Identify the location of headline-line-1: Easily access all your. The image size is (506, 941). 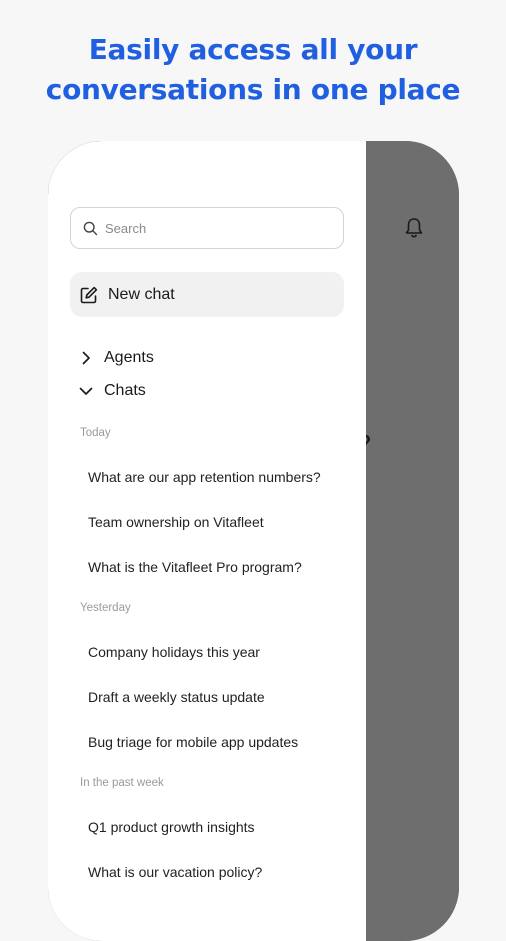
(253, 49).